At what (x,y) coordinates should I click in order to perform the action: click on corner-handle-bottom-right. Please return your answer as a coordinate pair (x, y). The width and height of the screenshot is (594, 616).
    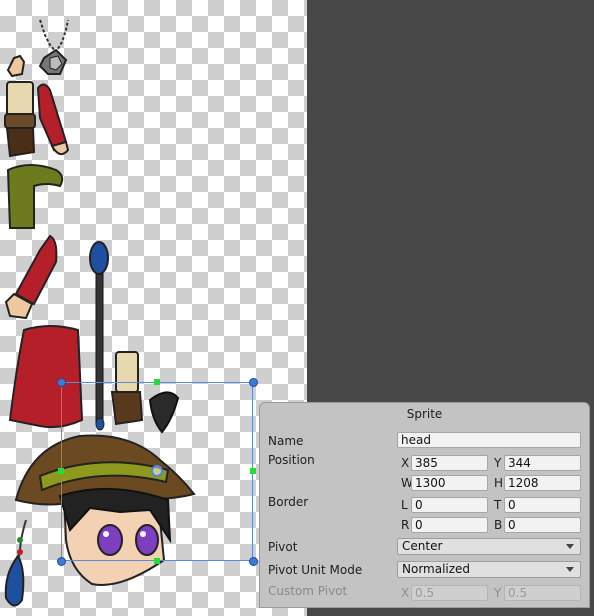
    Looking at the image, I should click on (253, 561).